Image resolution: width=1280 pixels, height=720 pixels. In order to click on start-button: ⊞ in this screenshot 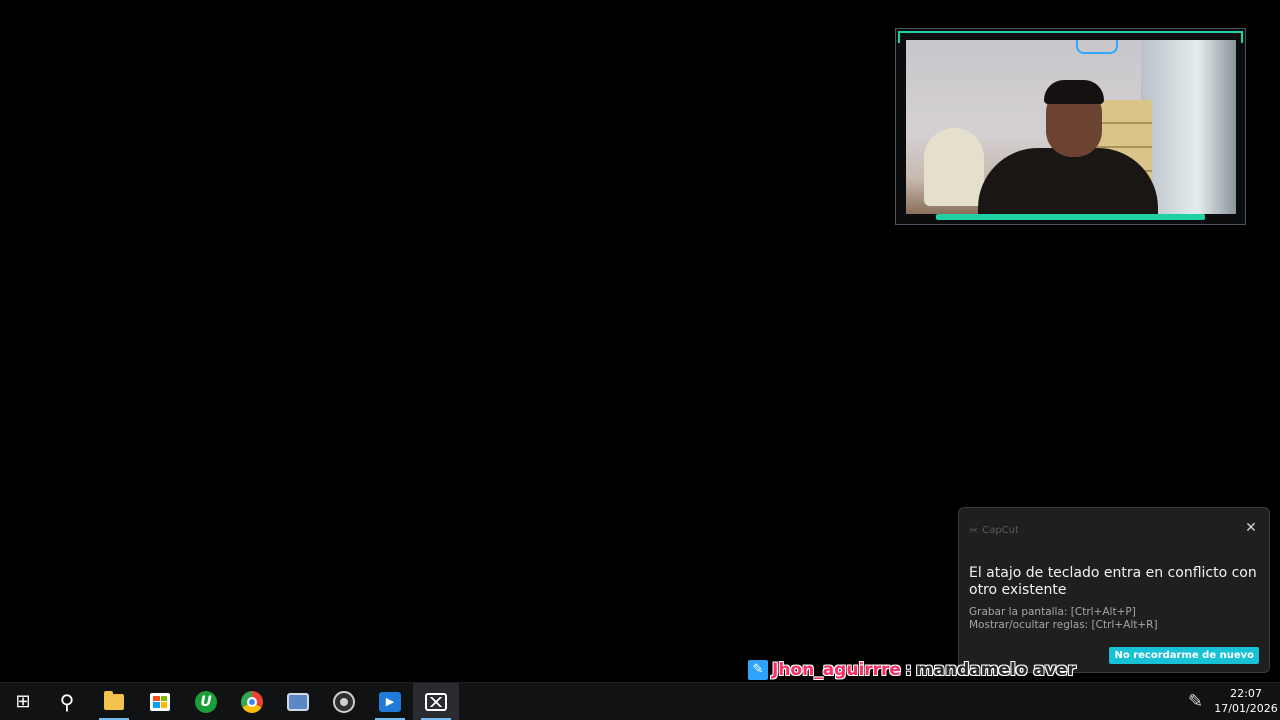, I will do `click(23, 701)`.